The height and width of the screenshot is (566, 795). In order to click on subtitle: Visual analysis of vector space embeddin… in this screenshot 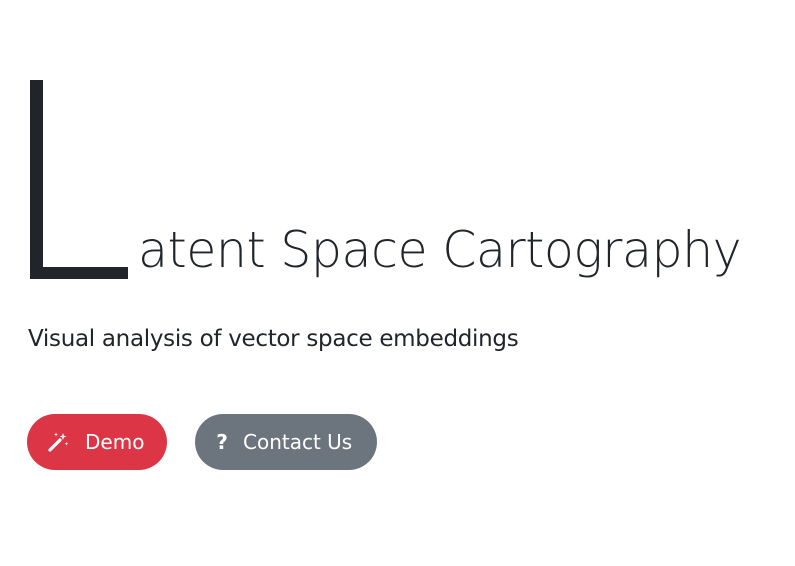, I will do `click(273, 339)`.